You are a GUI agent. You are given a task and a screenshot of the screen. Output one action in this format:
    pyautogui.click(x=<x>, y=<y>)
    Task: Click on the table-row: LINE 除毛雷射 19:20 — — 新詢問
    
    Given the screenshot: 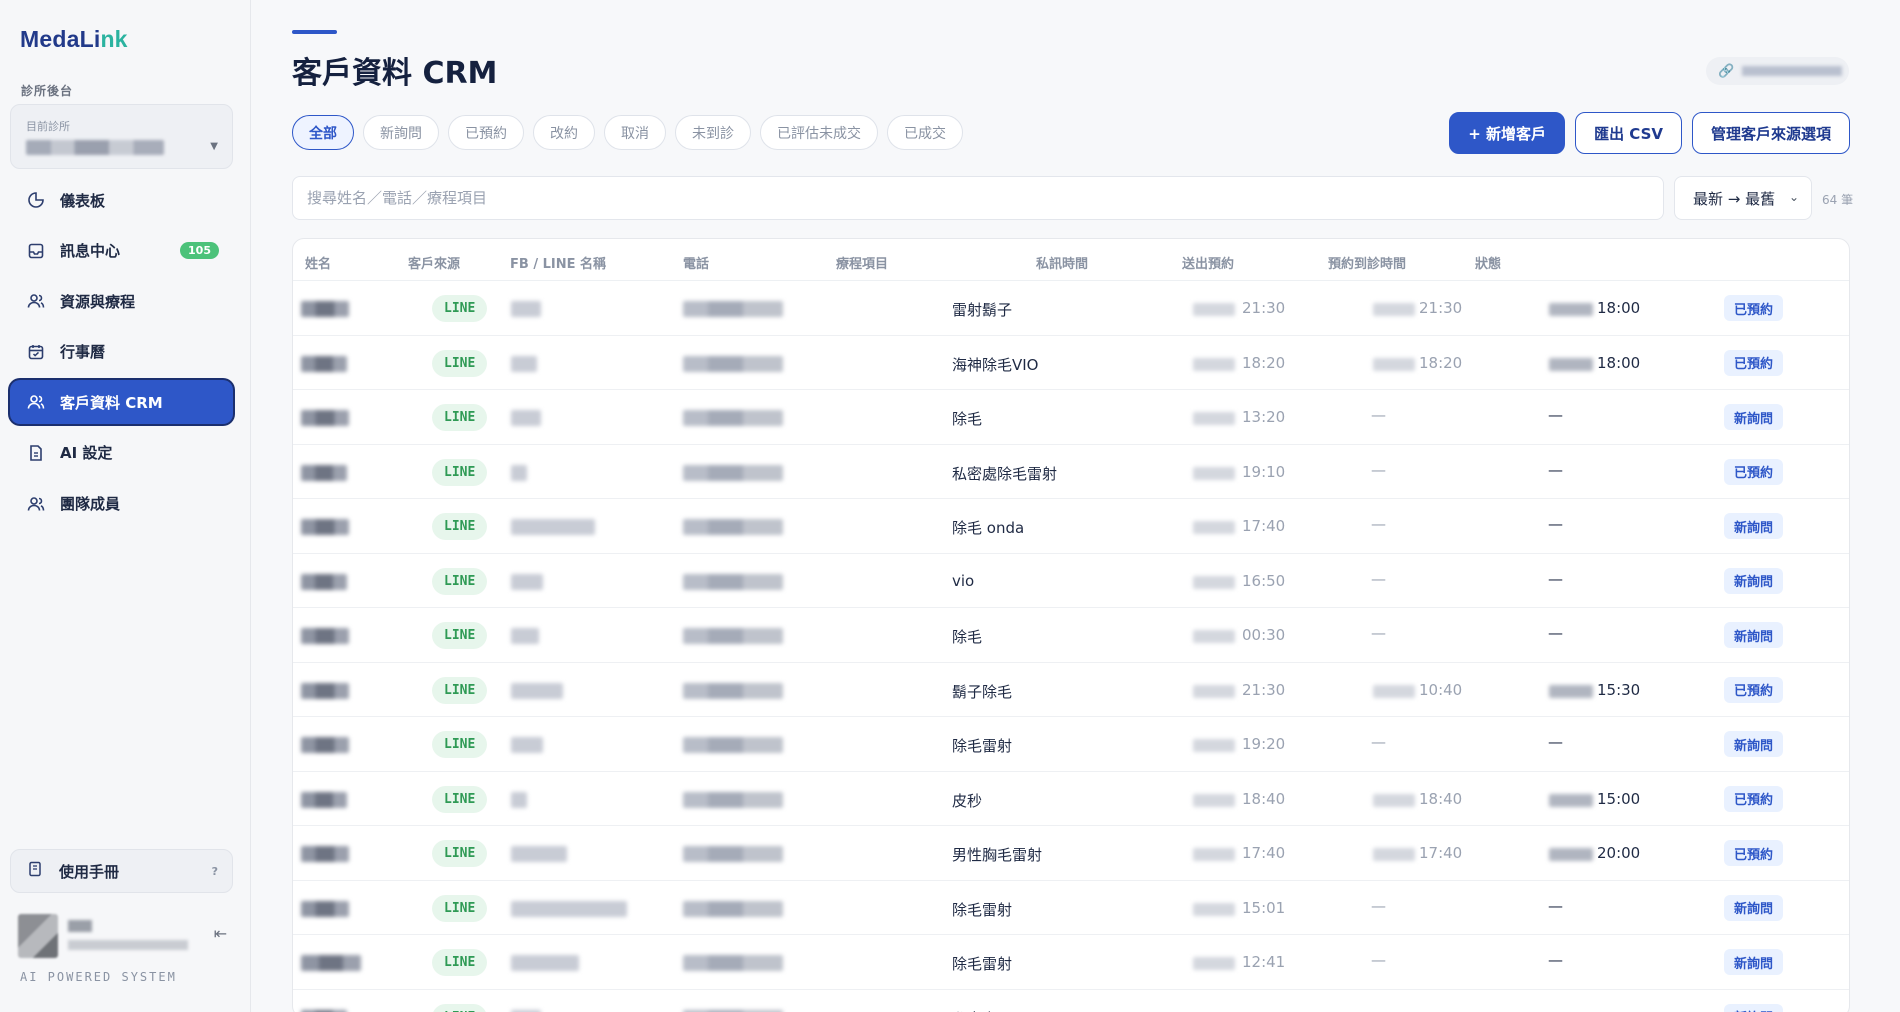 What is the action you would take?
    pyautogui.click(x=1071, y=744)
    